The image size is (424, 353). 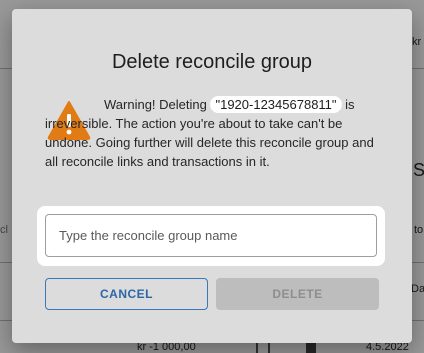 I want to click on delete-button: DELETE, so click(x=297, y=294).